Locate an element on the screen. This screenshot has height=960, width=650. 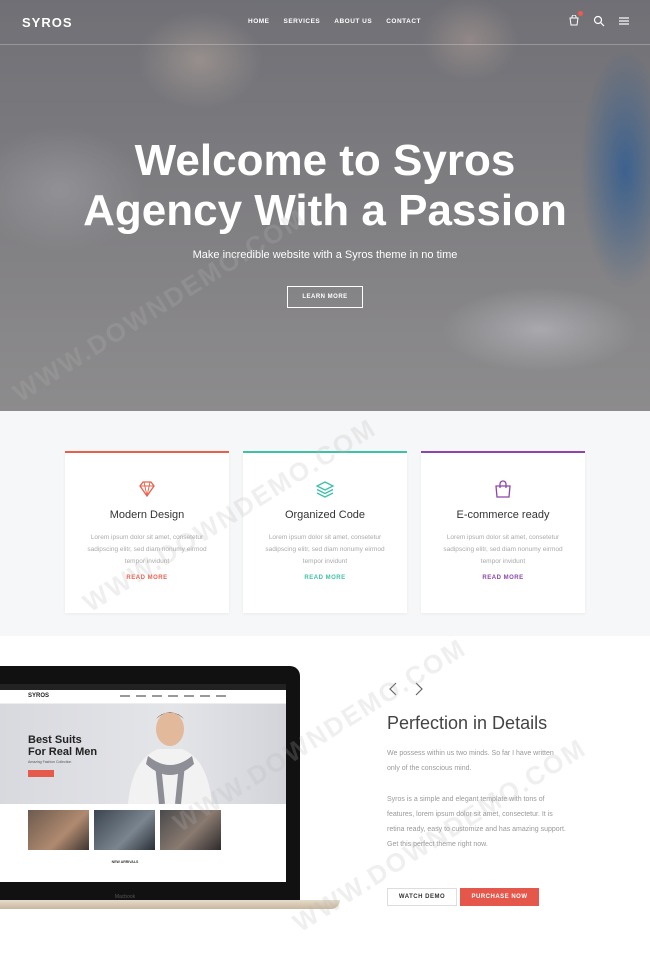
mini-nav: SYROS is located at coordinates (143, 697).